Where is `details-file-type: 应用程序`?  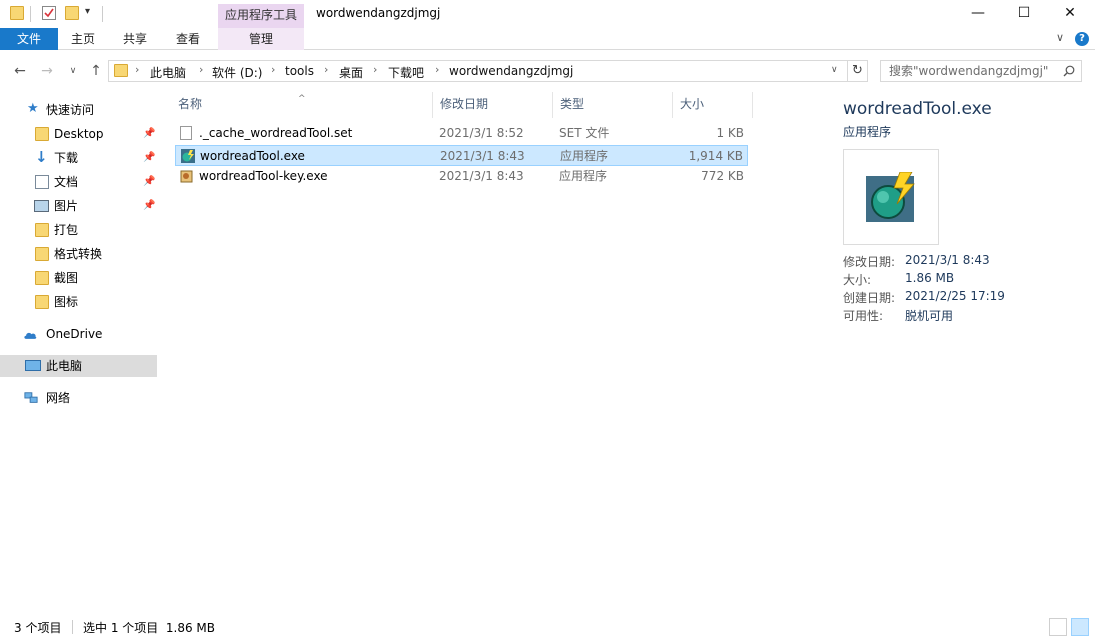 details-file-type: 应用程序 is located at coordinates (867, 132).